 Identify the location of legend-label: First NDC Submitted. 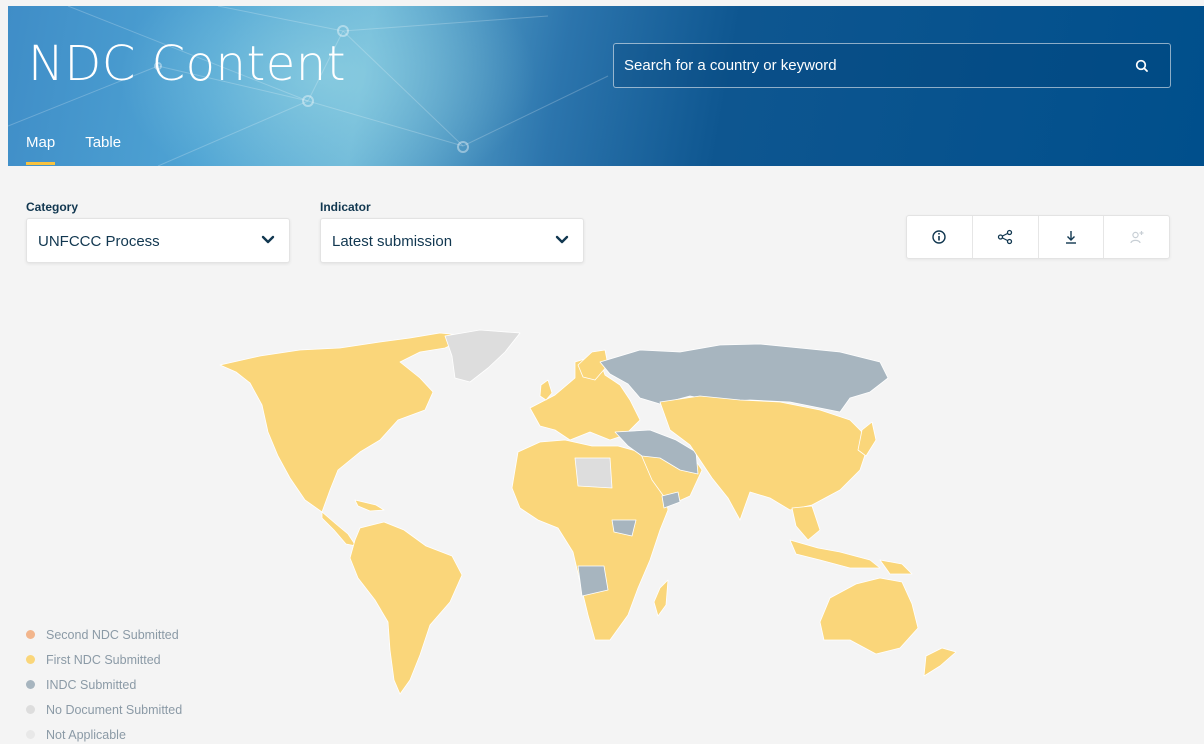
(103, 659).